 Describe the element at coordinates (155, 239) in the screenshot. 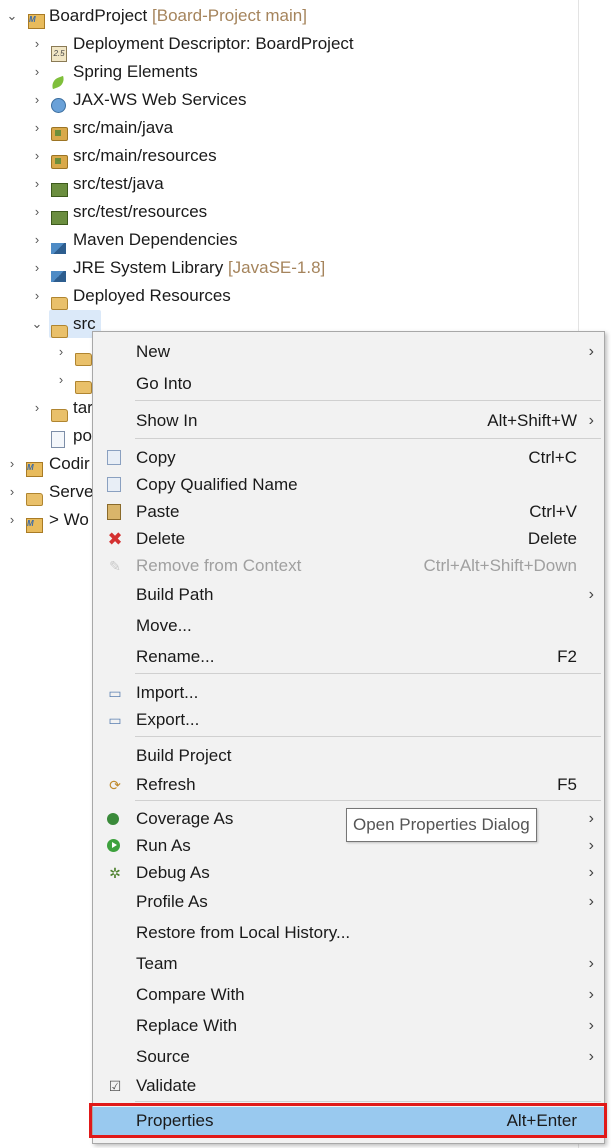

I see `tree-item-label: Maven Dependencies` at that location.